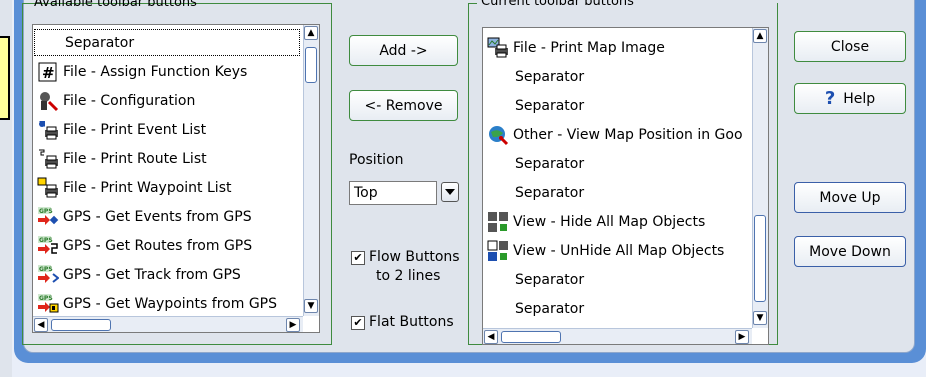  Describe the element at coordinates (393, 193) in the screenshot. I see `position-select: Top` at that location.